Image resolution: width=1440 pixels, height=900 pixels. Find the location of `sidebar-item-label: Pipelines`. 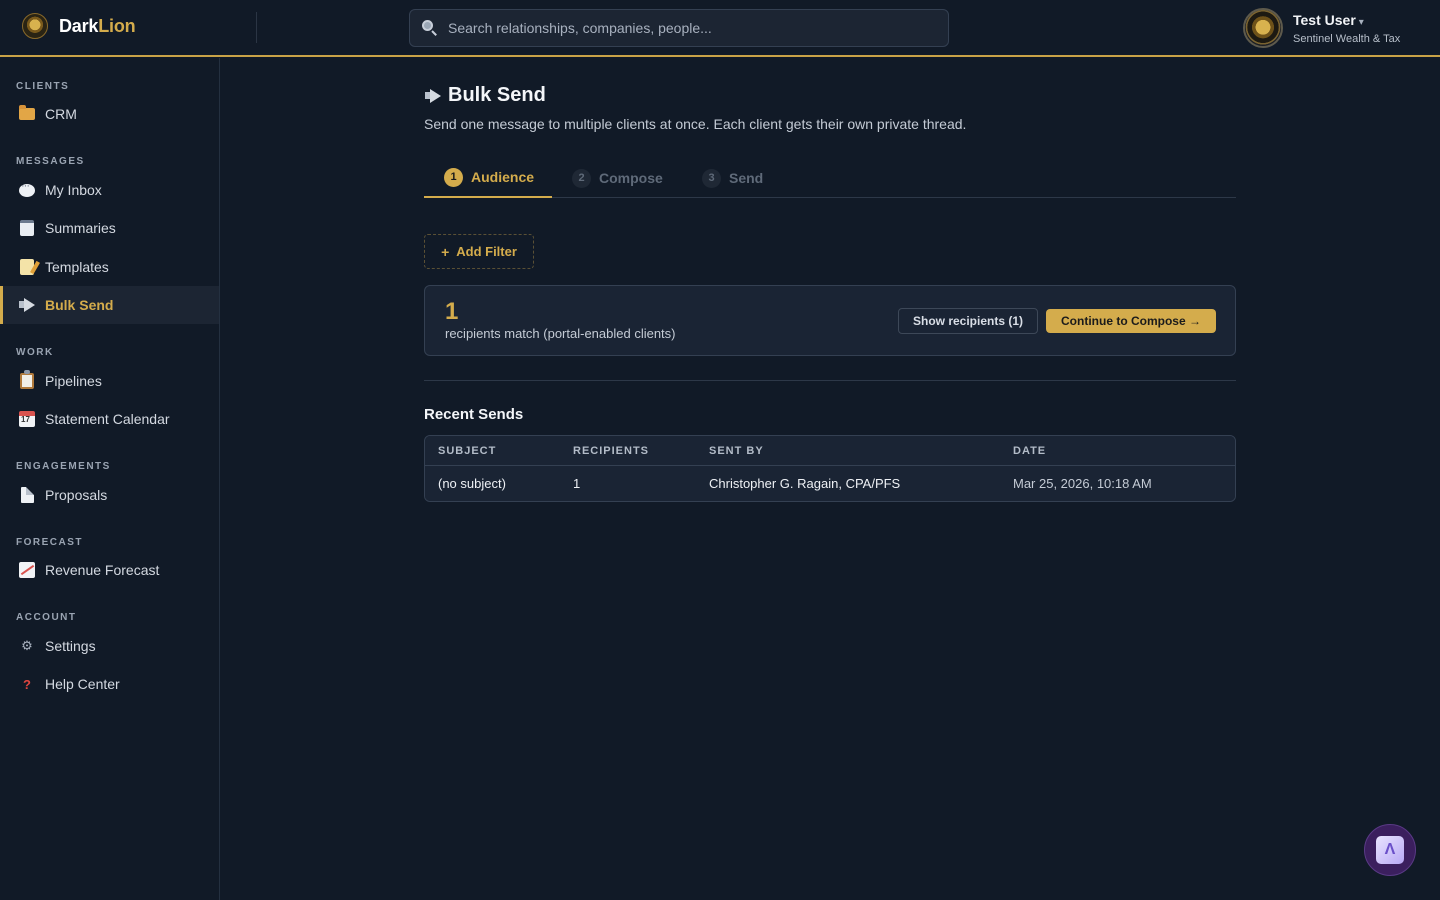

sidebar-item-label: Pipelines is located at coordinates (73, 381).